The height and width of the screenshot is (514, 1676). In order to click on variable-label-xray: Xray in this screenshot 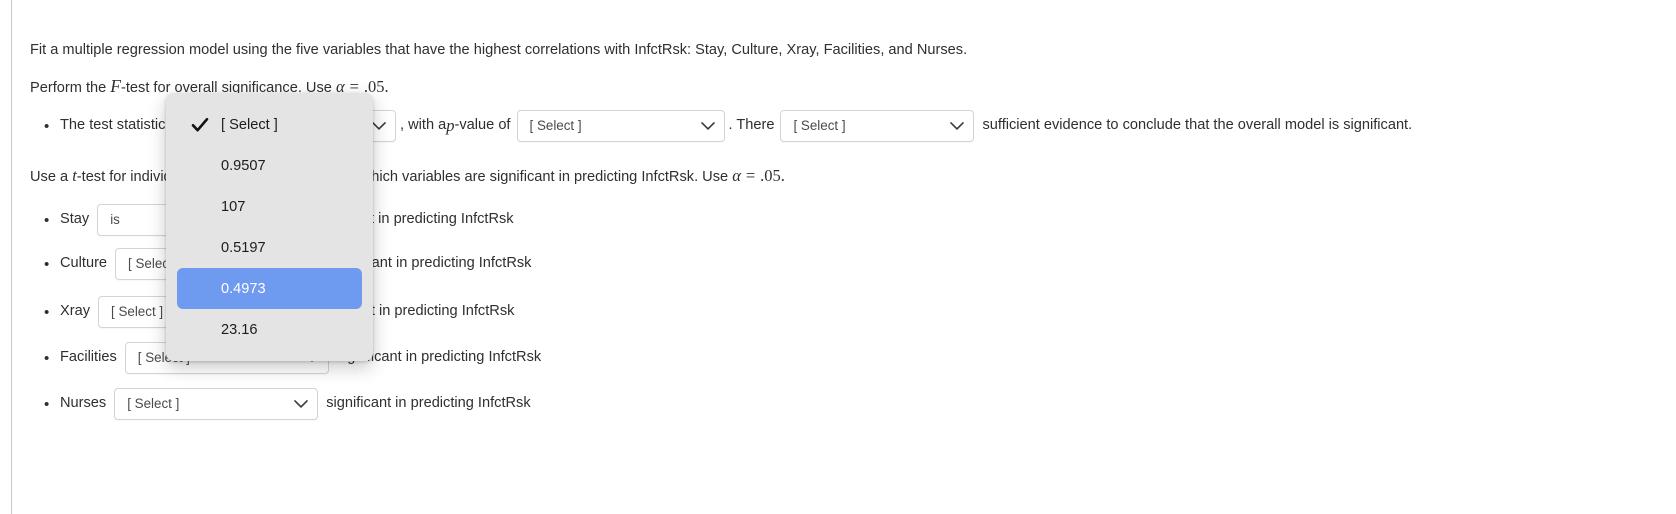, I will do `click(75, 311)`.